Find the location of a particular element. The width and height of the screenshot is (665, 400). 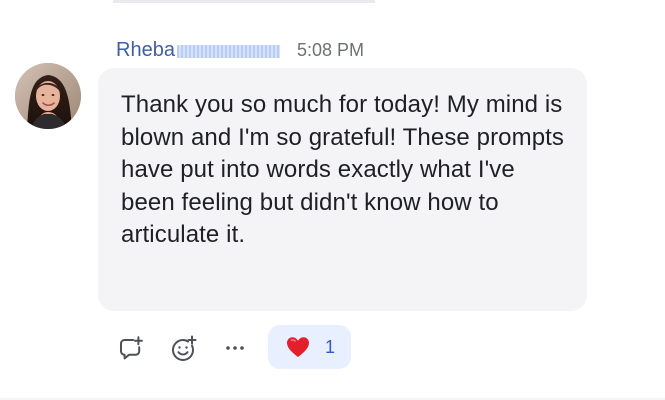

profile-photo is located at coordinates (48, 96).